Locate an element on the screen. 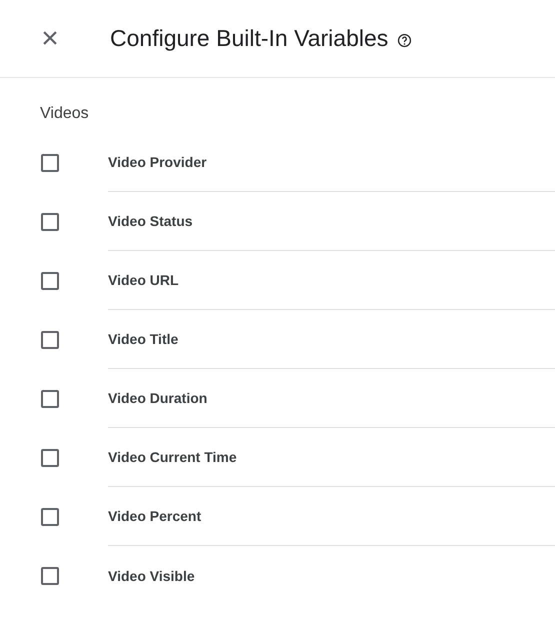  help-icon is located at coordinates (404, 40).